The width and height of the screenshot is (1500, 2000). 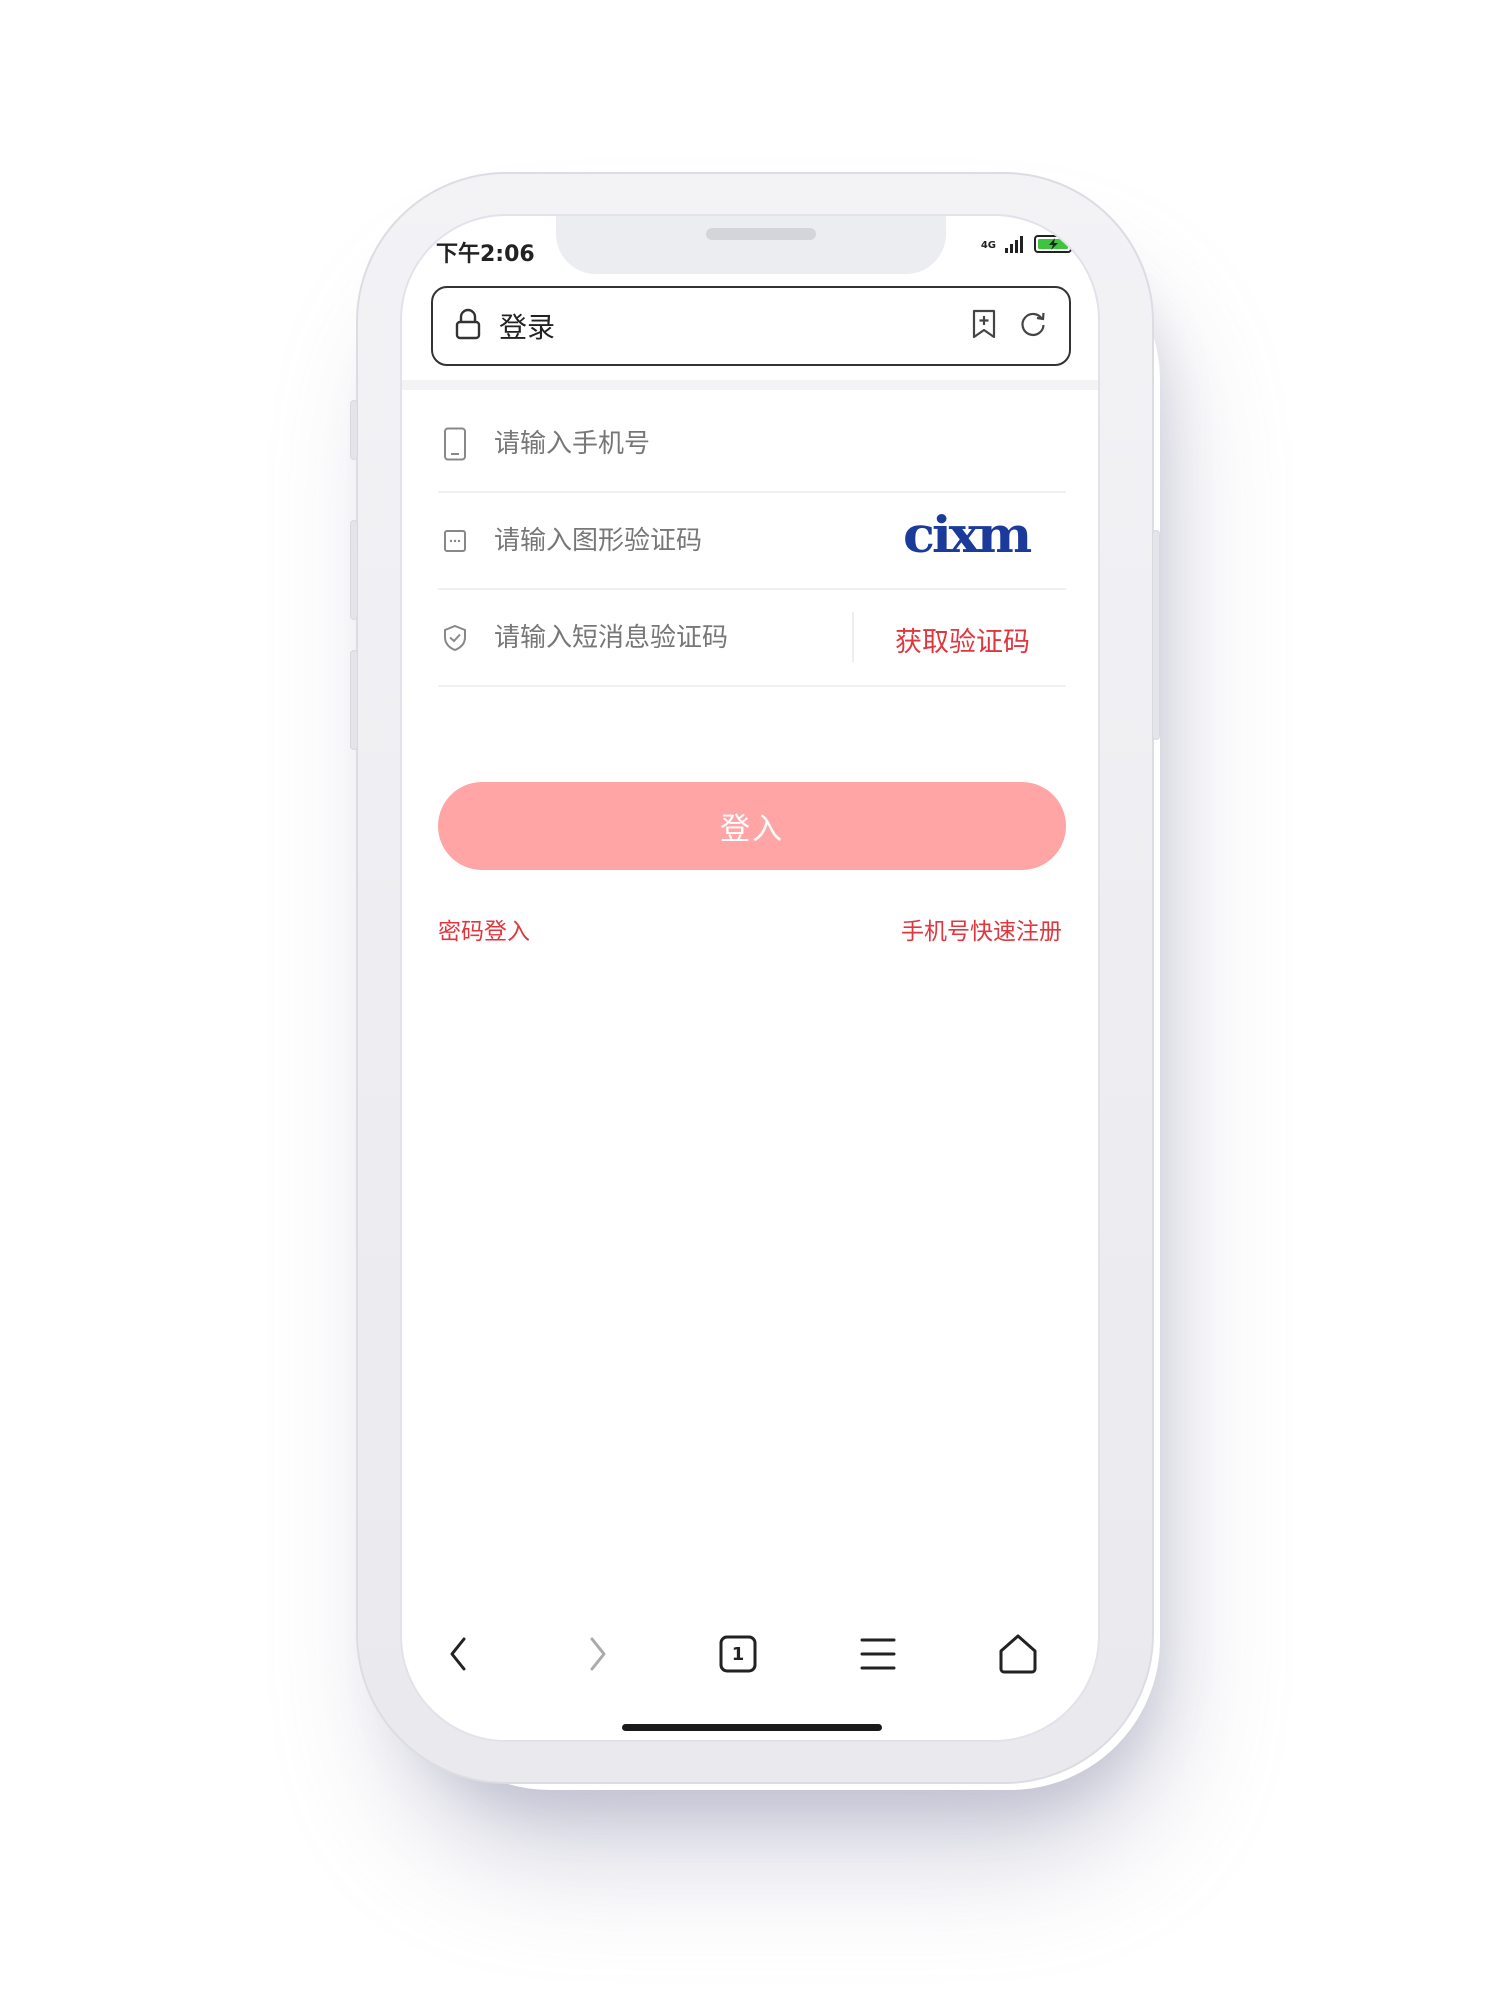 What do you see at coordinates (1156, 635) in the screenshot?
I see `power-button` at bounding box center [1156, 635].